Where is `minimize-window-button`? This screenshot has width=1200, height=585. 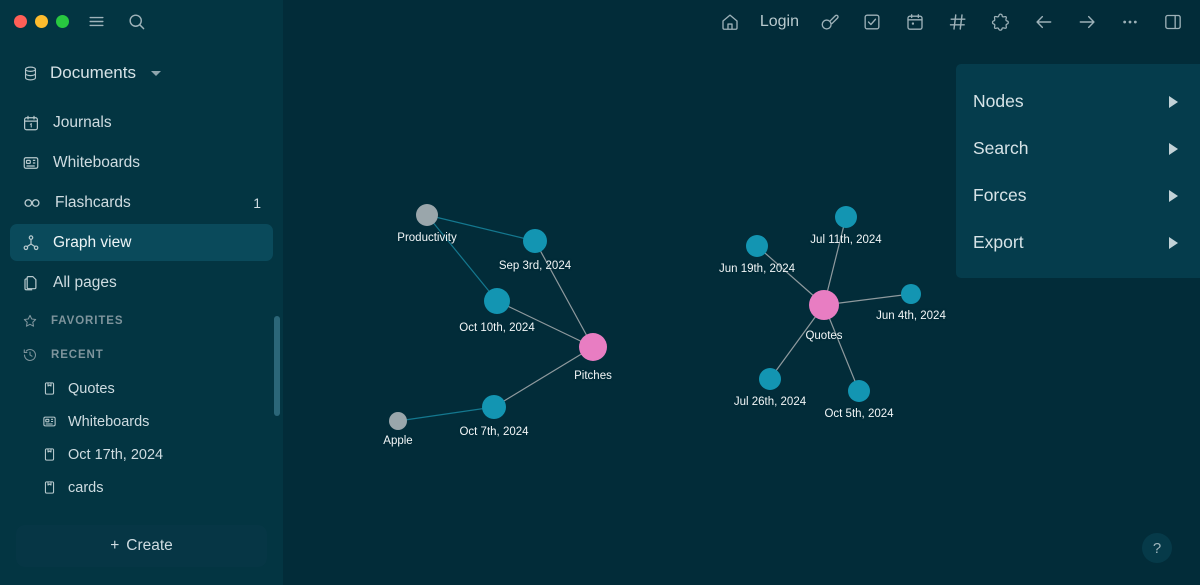
minimize-window-button is located at coordinates (41, 21).